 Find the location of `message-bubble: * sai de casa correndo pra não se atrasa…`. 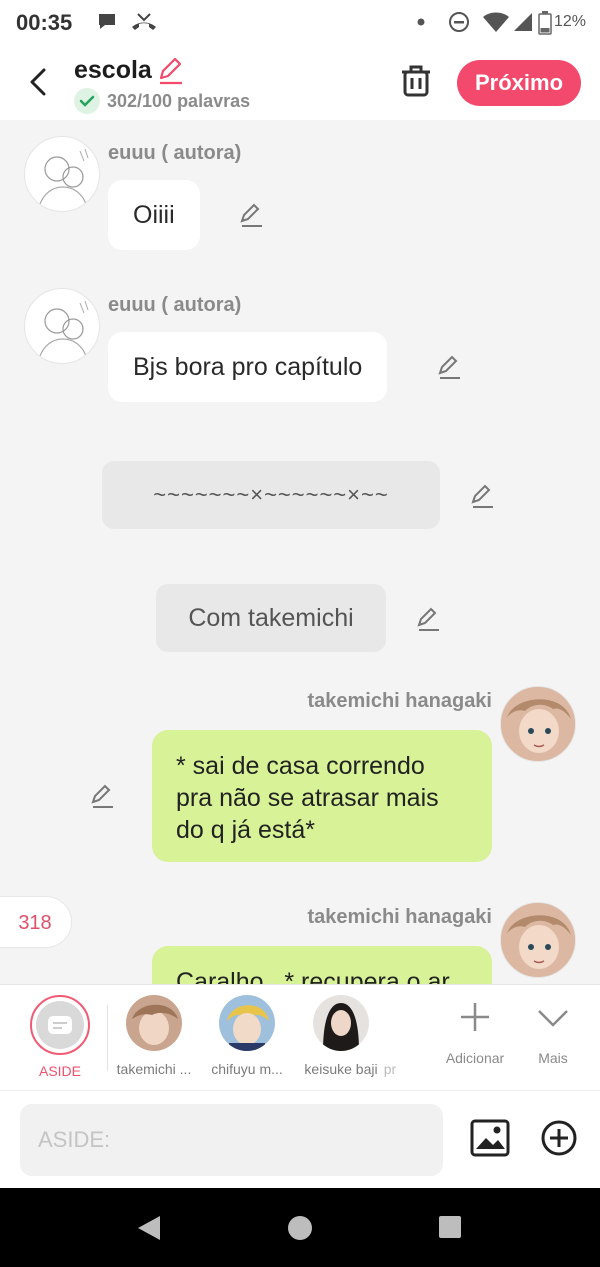

message-bubble: * sai de casa correndo pra não se atrasa… is located at coordinates (322, 796).